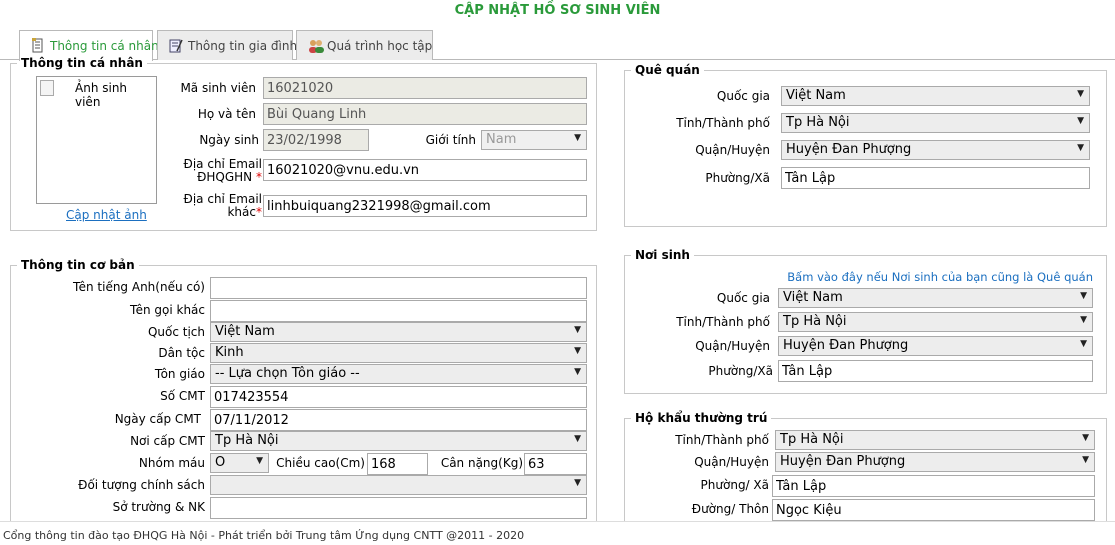 The width and height of the screenshot is (1115, 545). I want to click on birthplace-country-label: Quốc gia, so click(743, 298).